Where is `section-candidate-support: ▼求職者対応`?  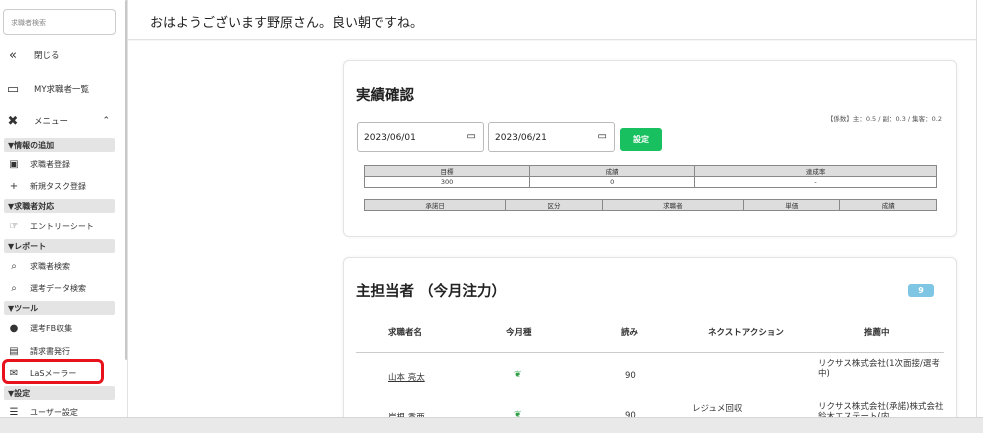 section-candidate-support: ▼求職者対応 is located at coordinates (59, 206).